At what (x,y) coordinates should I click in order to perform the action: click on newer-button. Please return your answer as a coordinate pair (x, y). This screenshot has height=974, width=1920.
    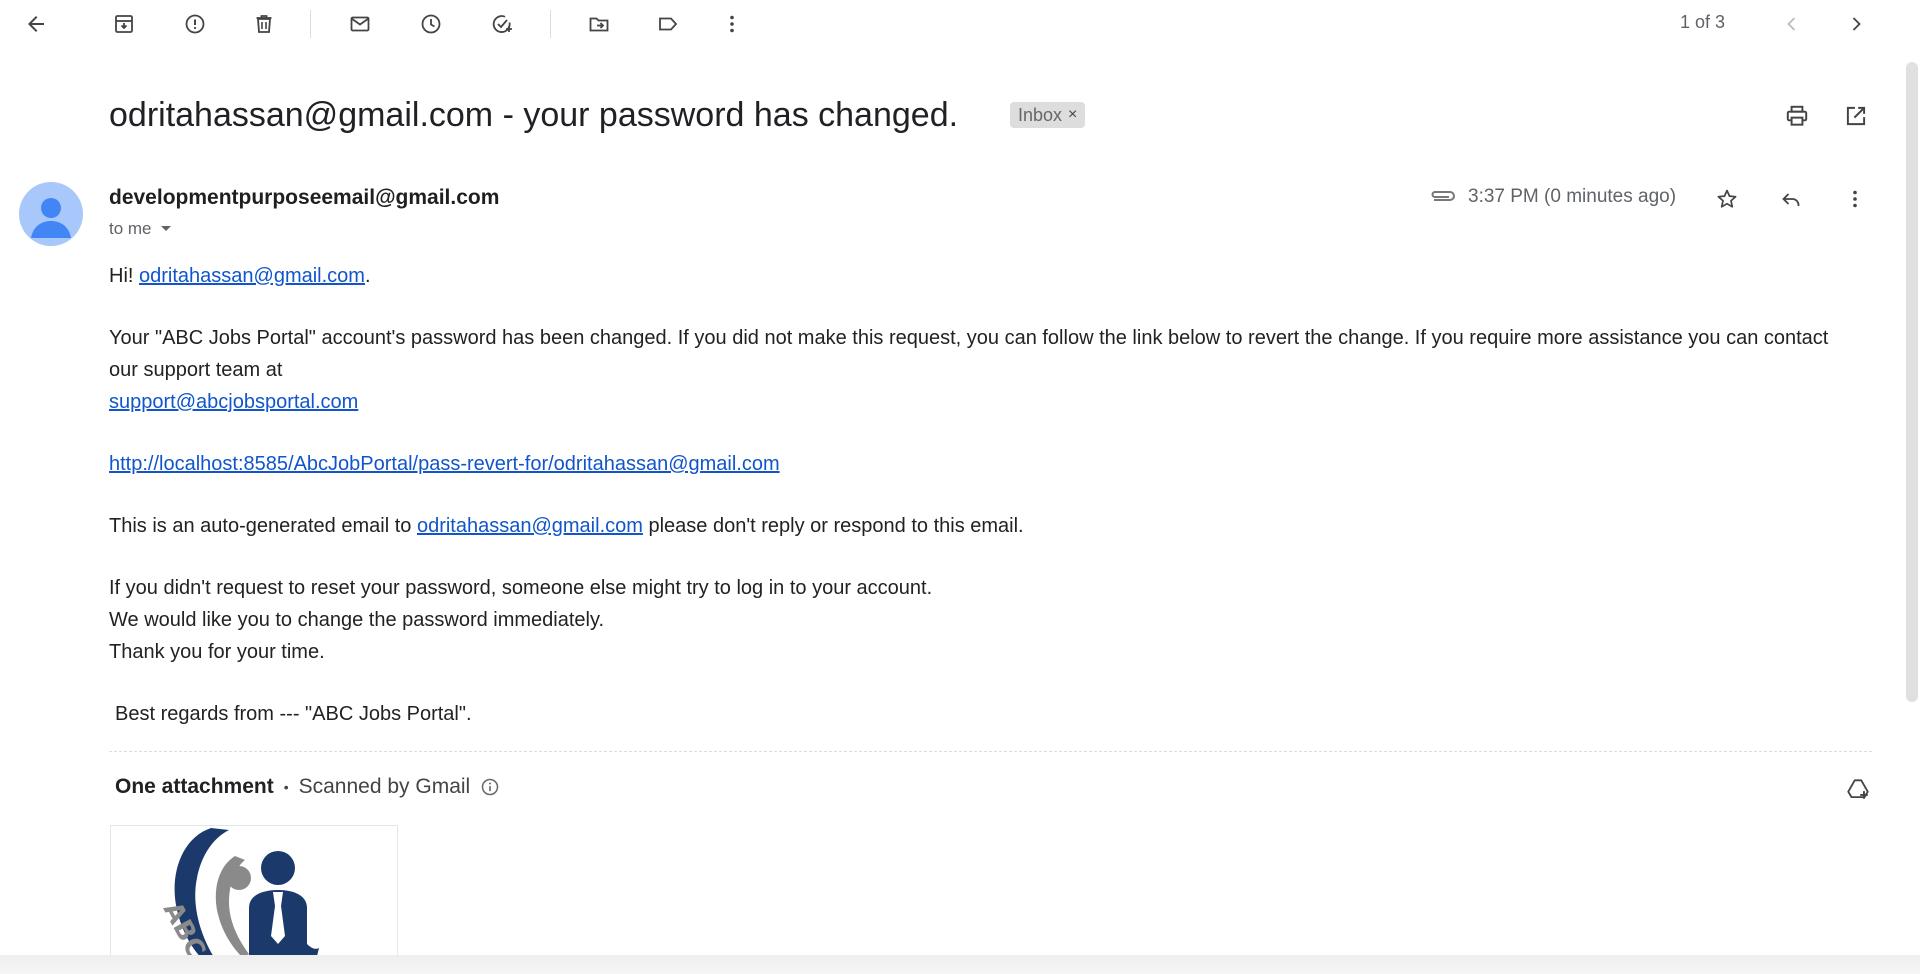
    Looking at the image, I should click on (1856, 24).